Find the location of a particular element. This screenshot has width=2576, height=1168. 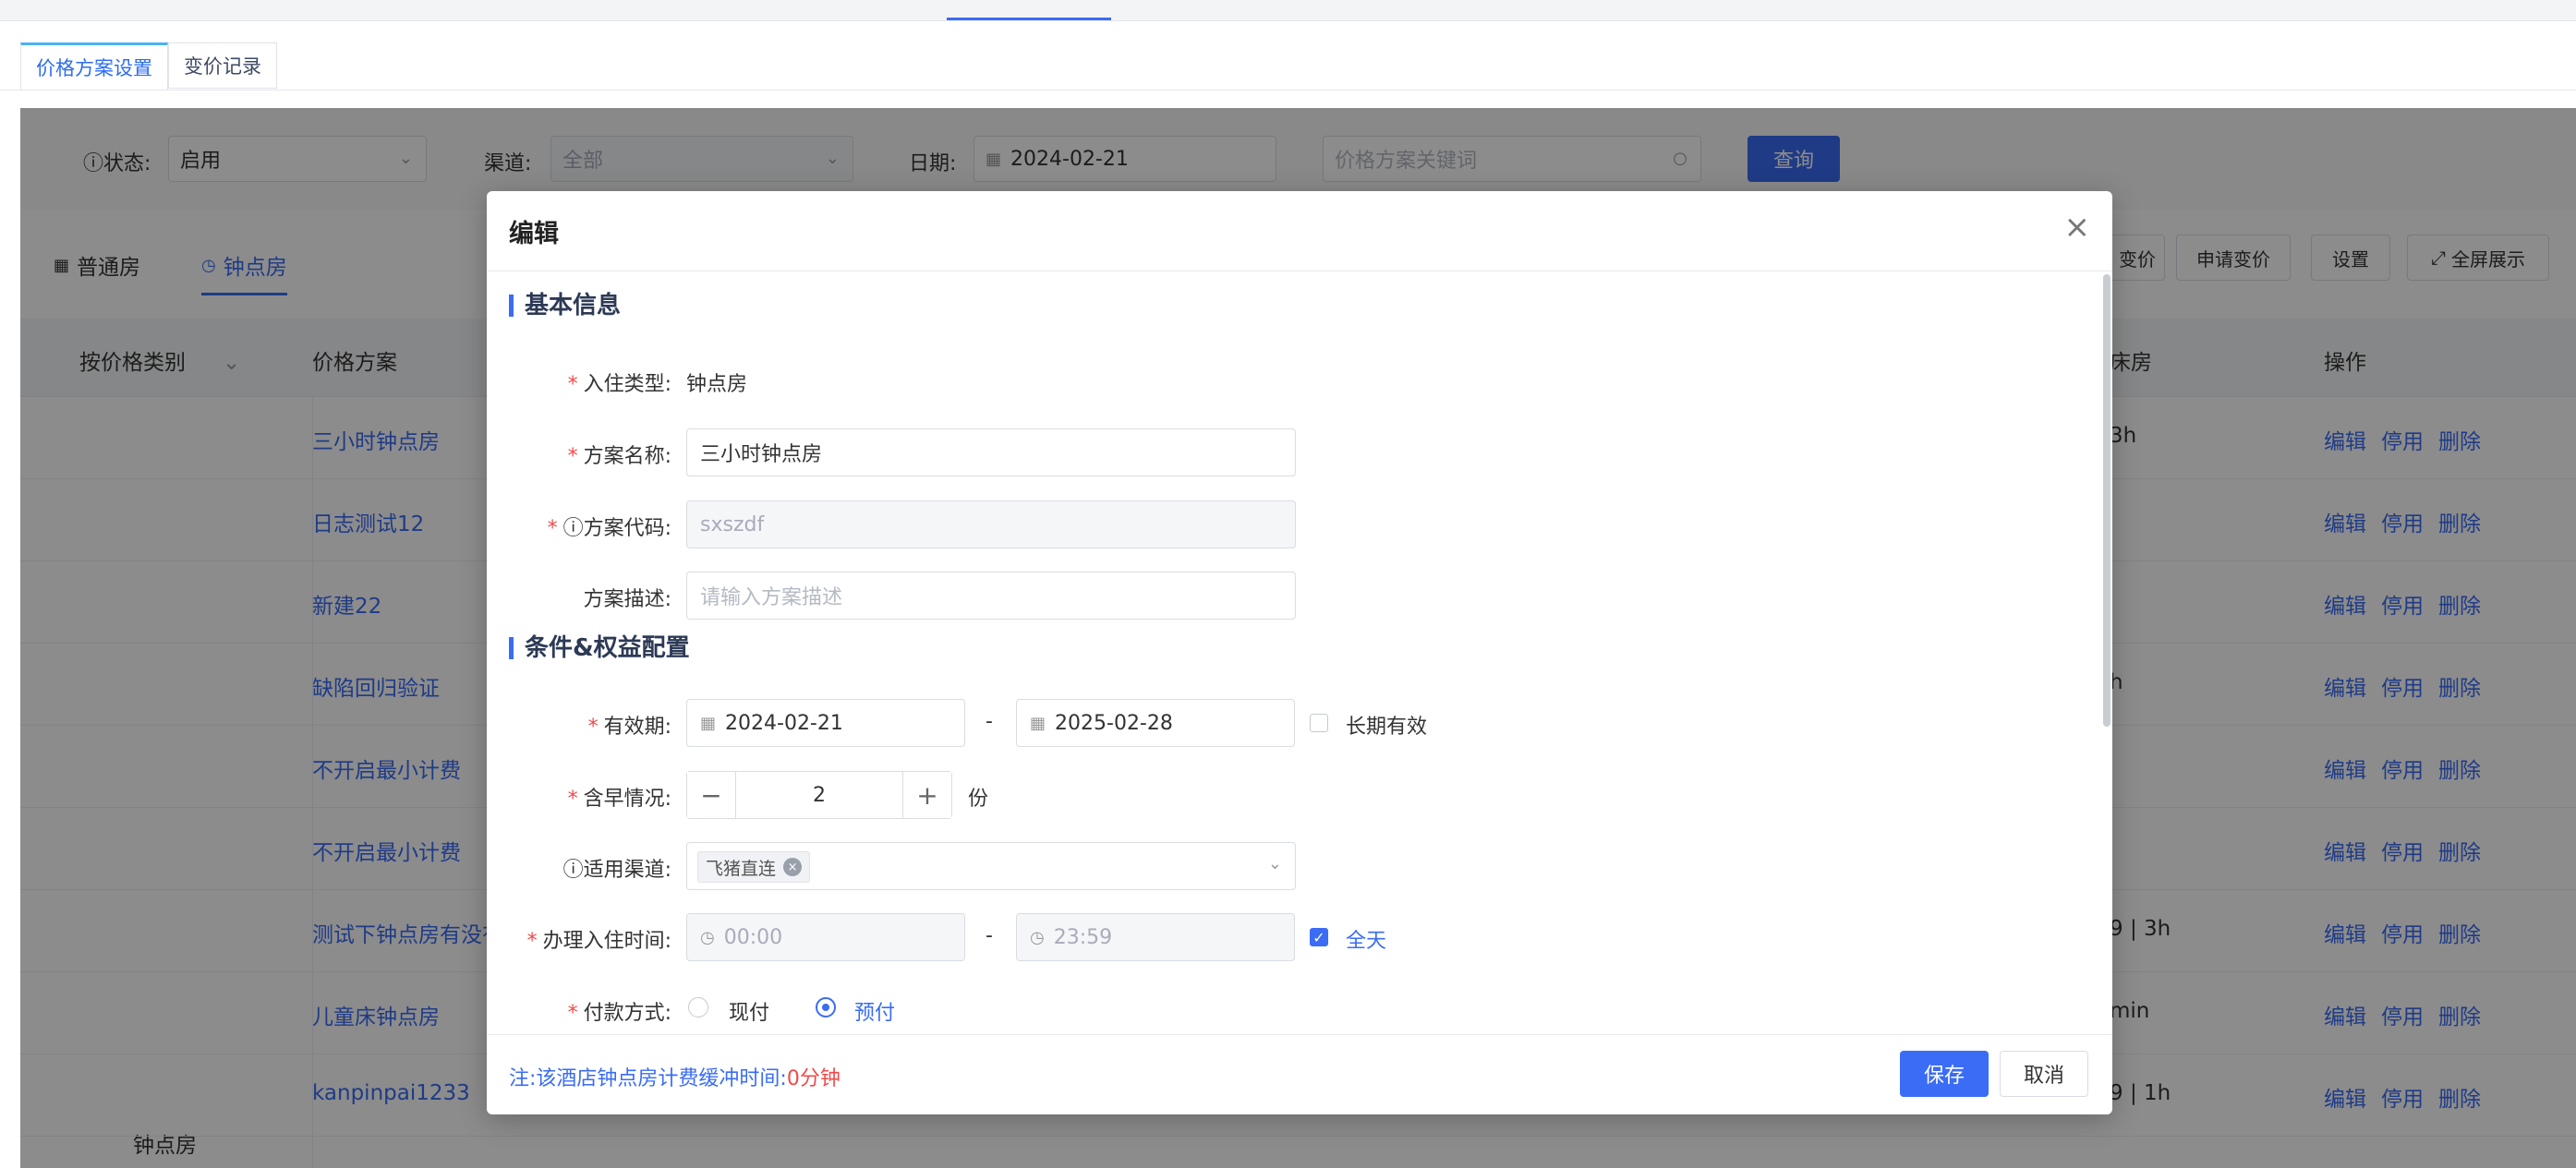

channel-tag: 飞猪直连 × is located at coordinates (754, 867).